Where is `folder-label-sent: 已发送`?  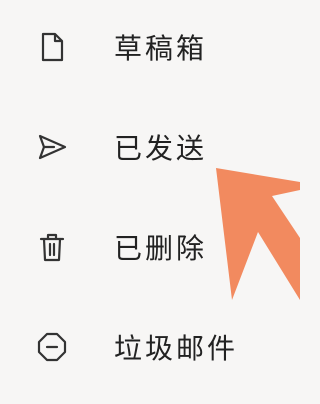 folder-label-sent: 已发送 is located at coordinates (161, 148).